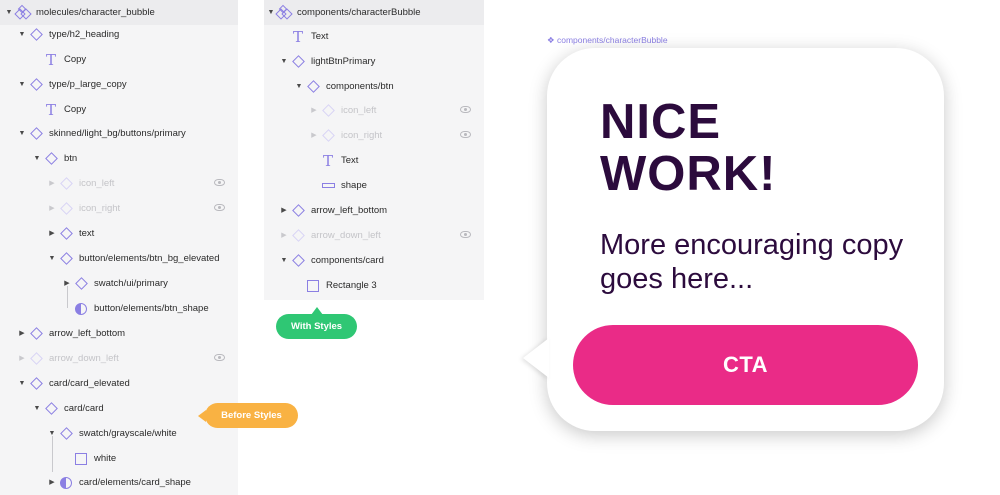  What do you see at coordinates (119, 59) in the screenshot?
I see `layer-h2-copy: T Copy` at bounding box center [119, 59].